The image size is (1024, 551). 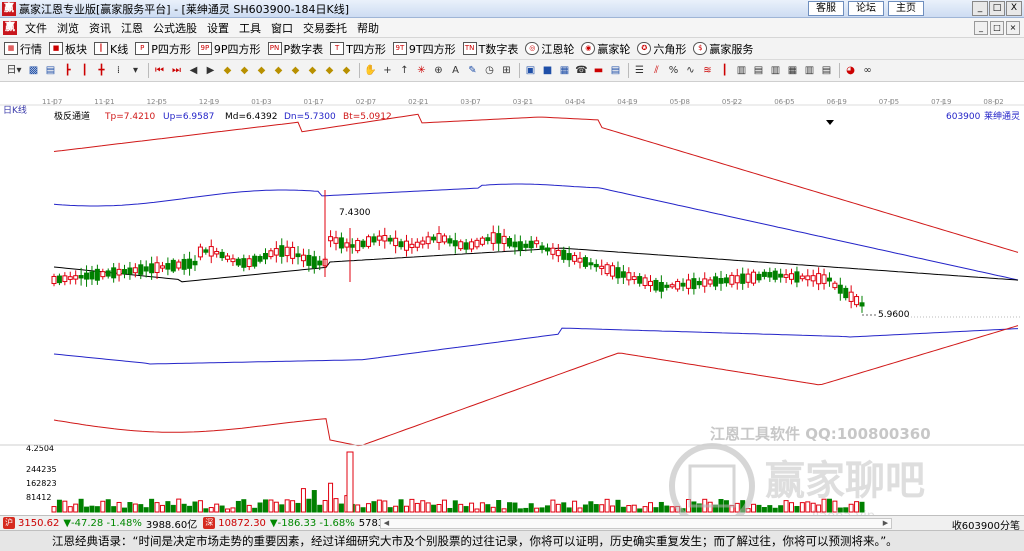 I want to click on toolbar-button-9: ◎ 江恩轮, so click(x=549, y=49).